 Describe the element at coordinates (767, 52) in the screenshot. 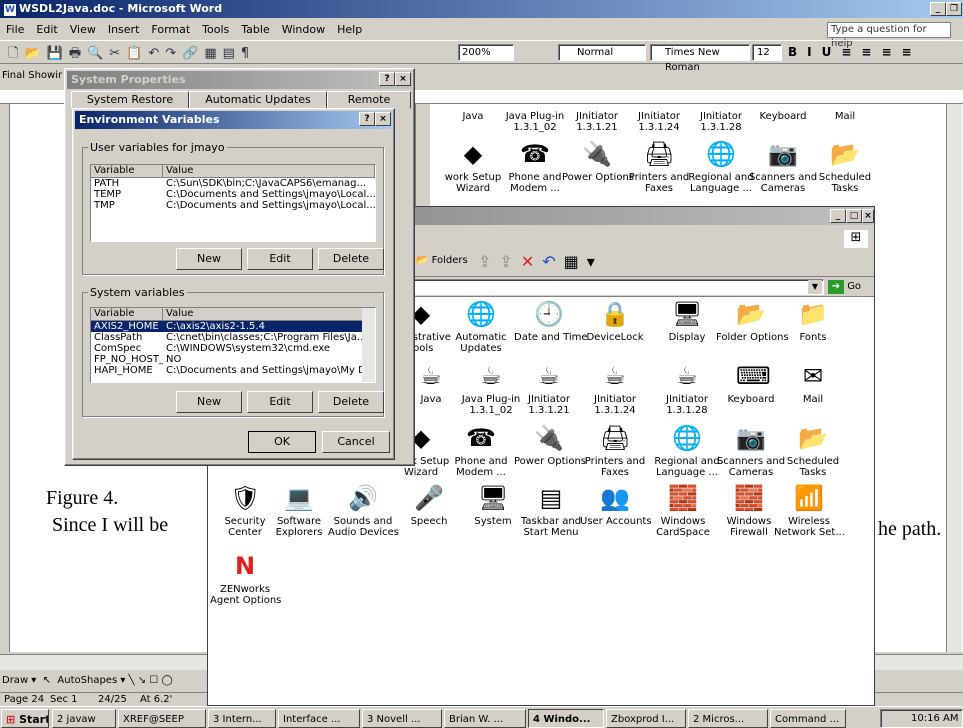

I see `font-size-select: 12` at that location.